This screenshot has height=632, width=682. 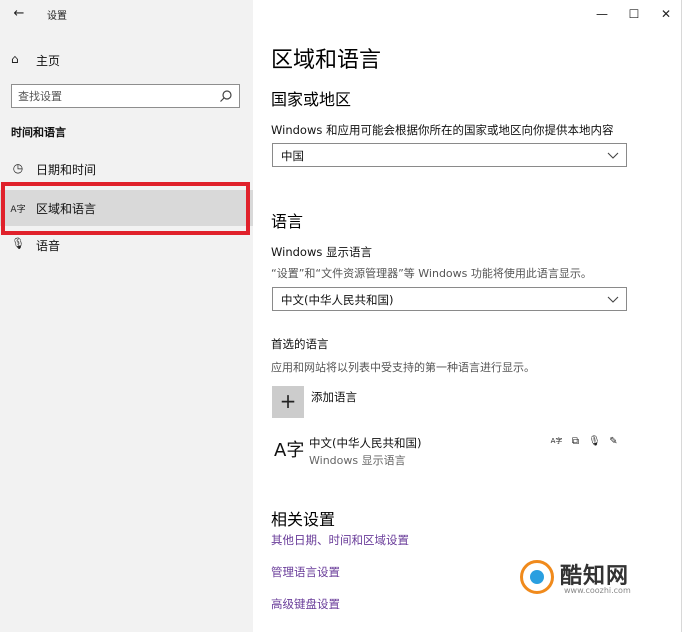 I want to click on add-language-button: +, so click(x=288, y=402).